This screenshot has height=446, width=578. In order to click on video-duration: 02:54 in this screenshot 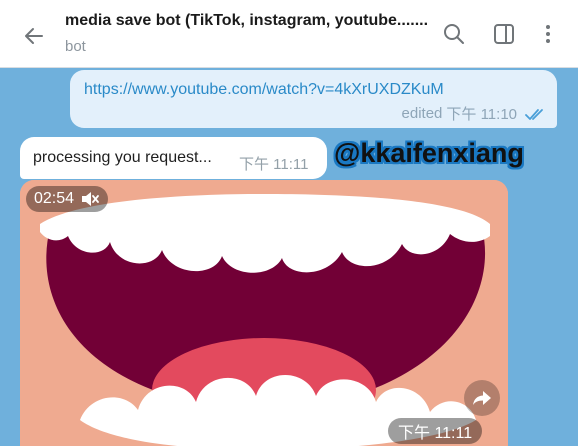, I will do `click(54, 198)`.